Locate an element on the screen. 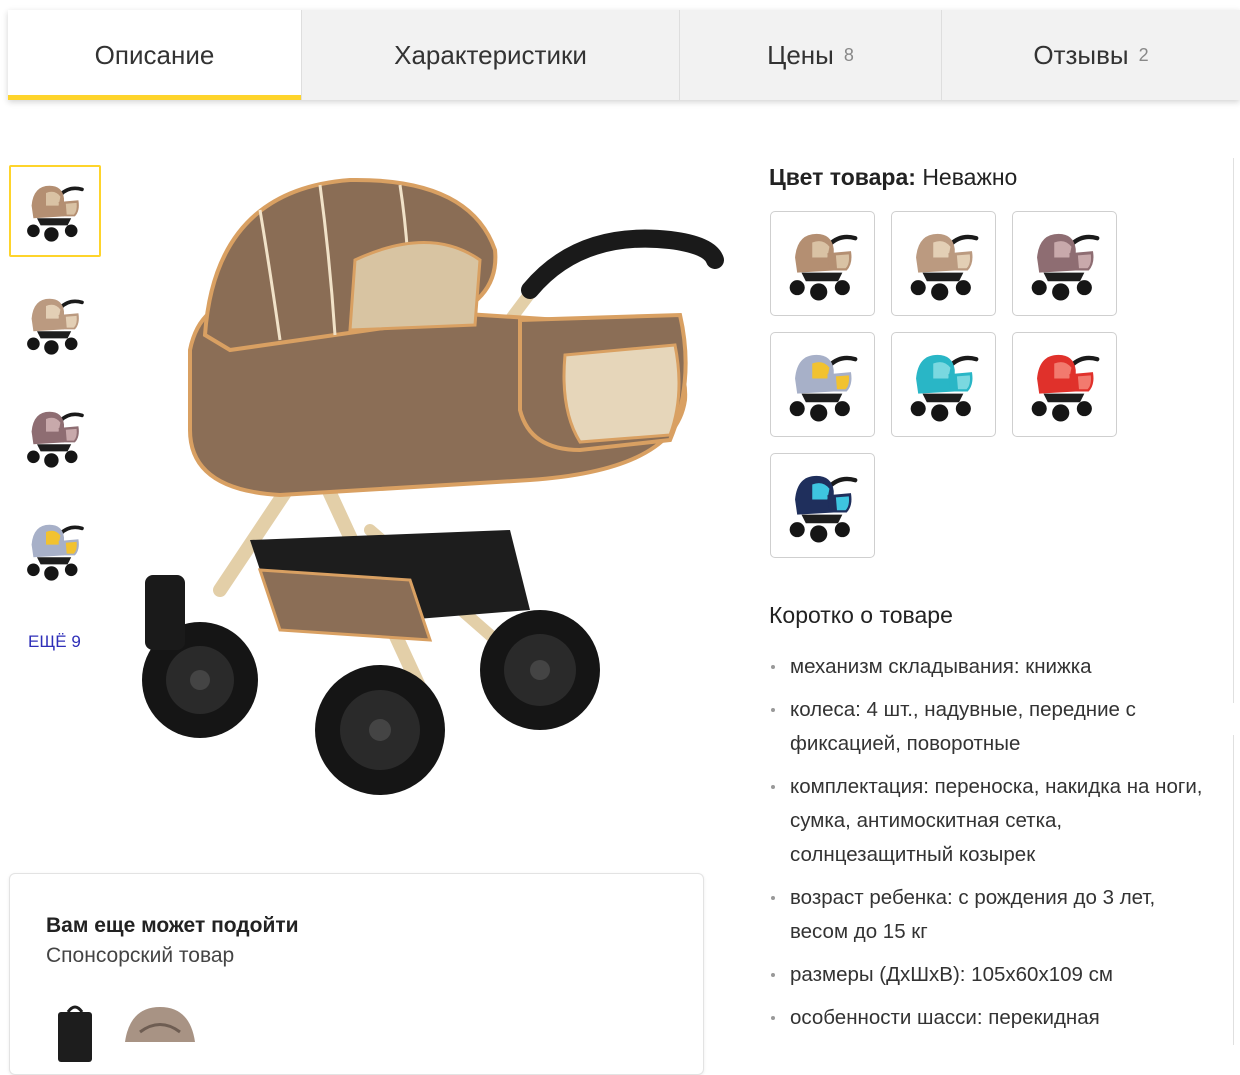  gallery-thumbnails is located at coordinates (55, 391).